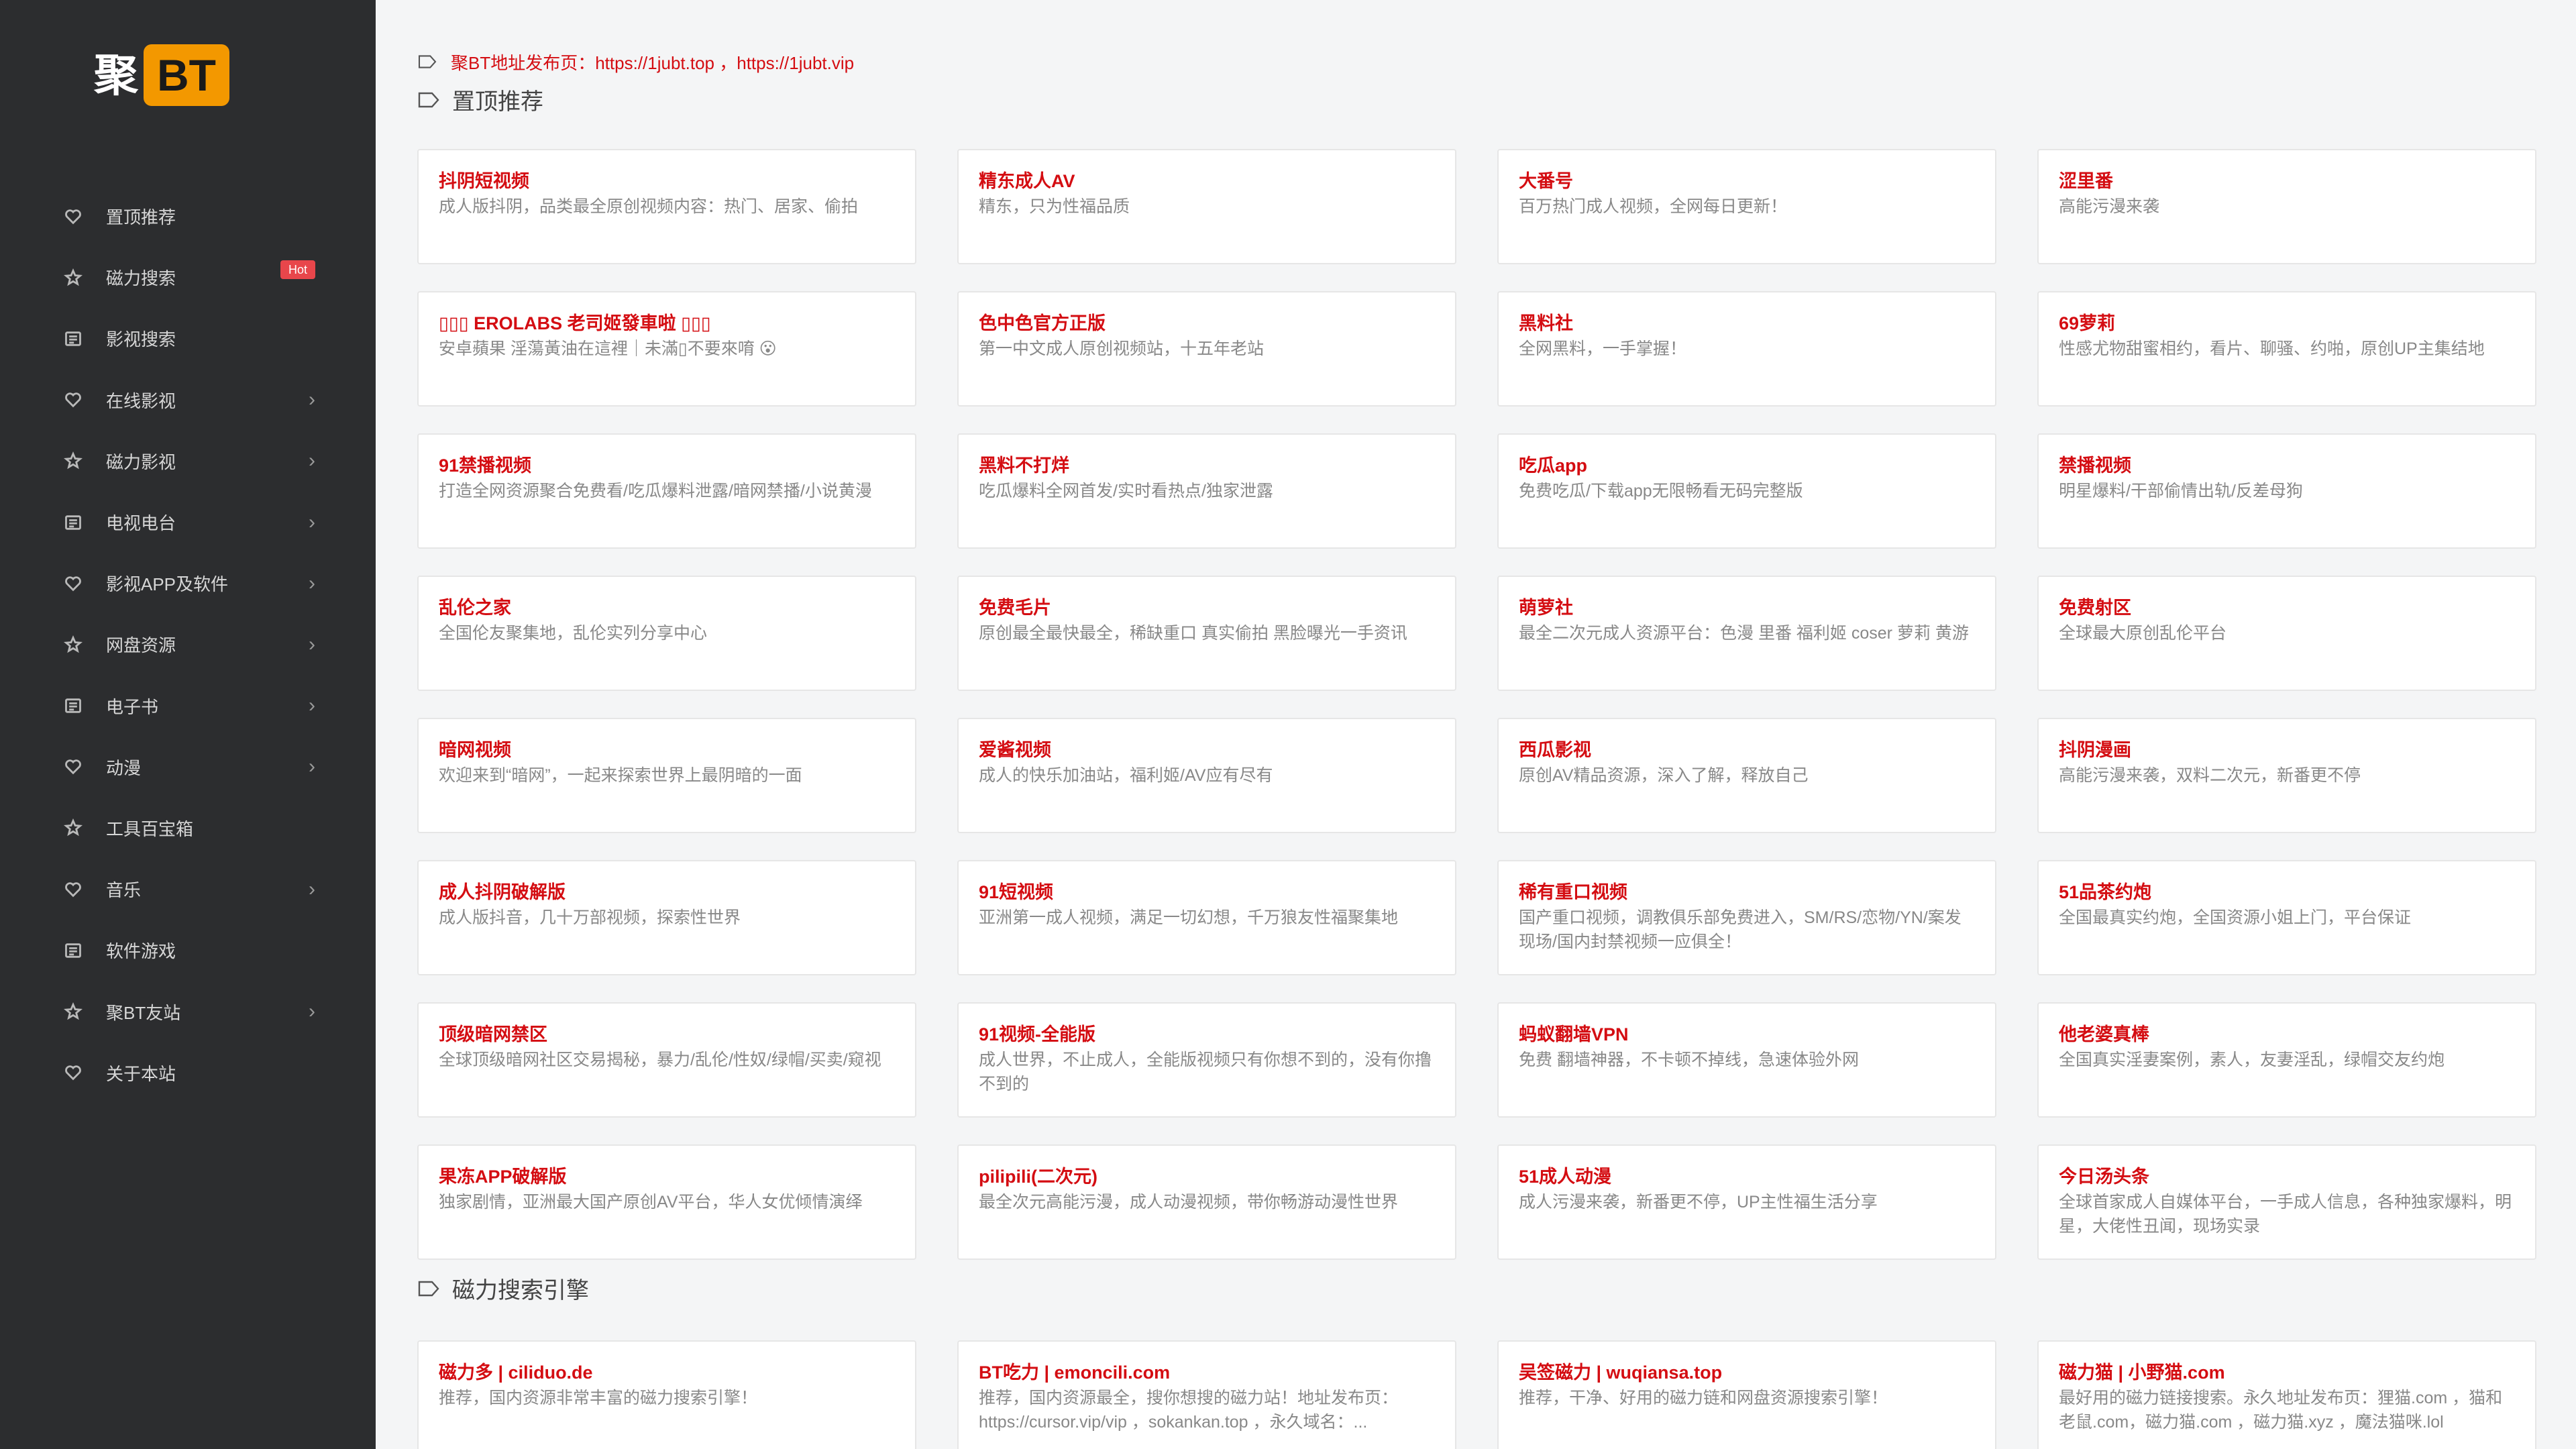 The image size is (2576, 1449). What do you see at coordinates (2286, 1060) in the screenshot?
I see `site-card: 他老婆真棒 全国真实淫妻案例，素人，友妻淫乱，绿帽交友约炮` at bounding box center [2286, 1060].